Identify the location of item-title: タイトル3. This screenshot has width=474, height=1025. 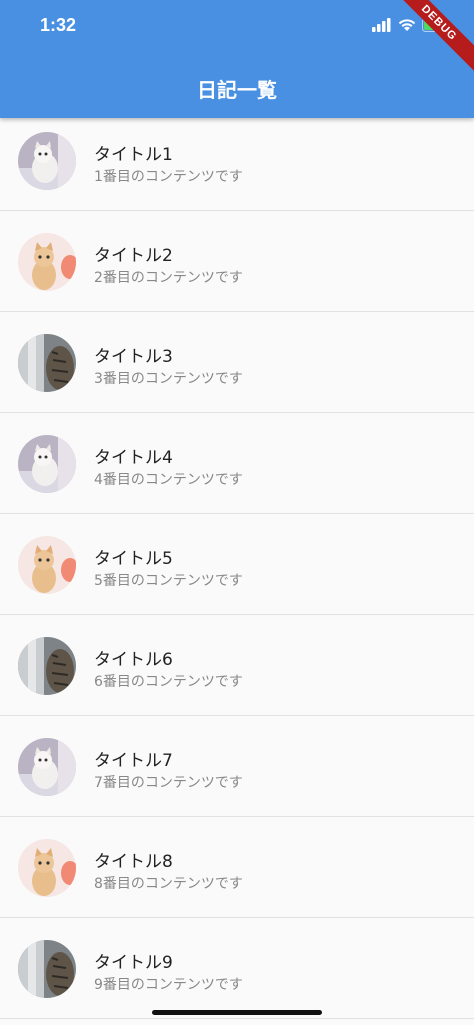
(133, 357).